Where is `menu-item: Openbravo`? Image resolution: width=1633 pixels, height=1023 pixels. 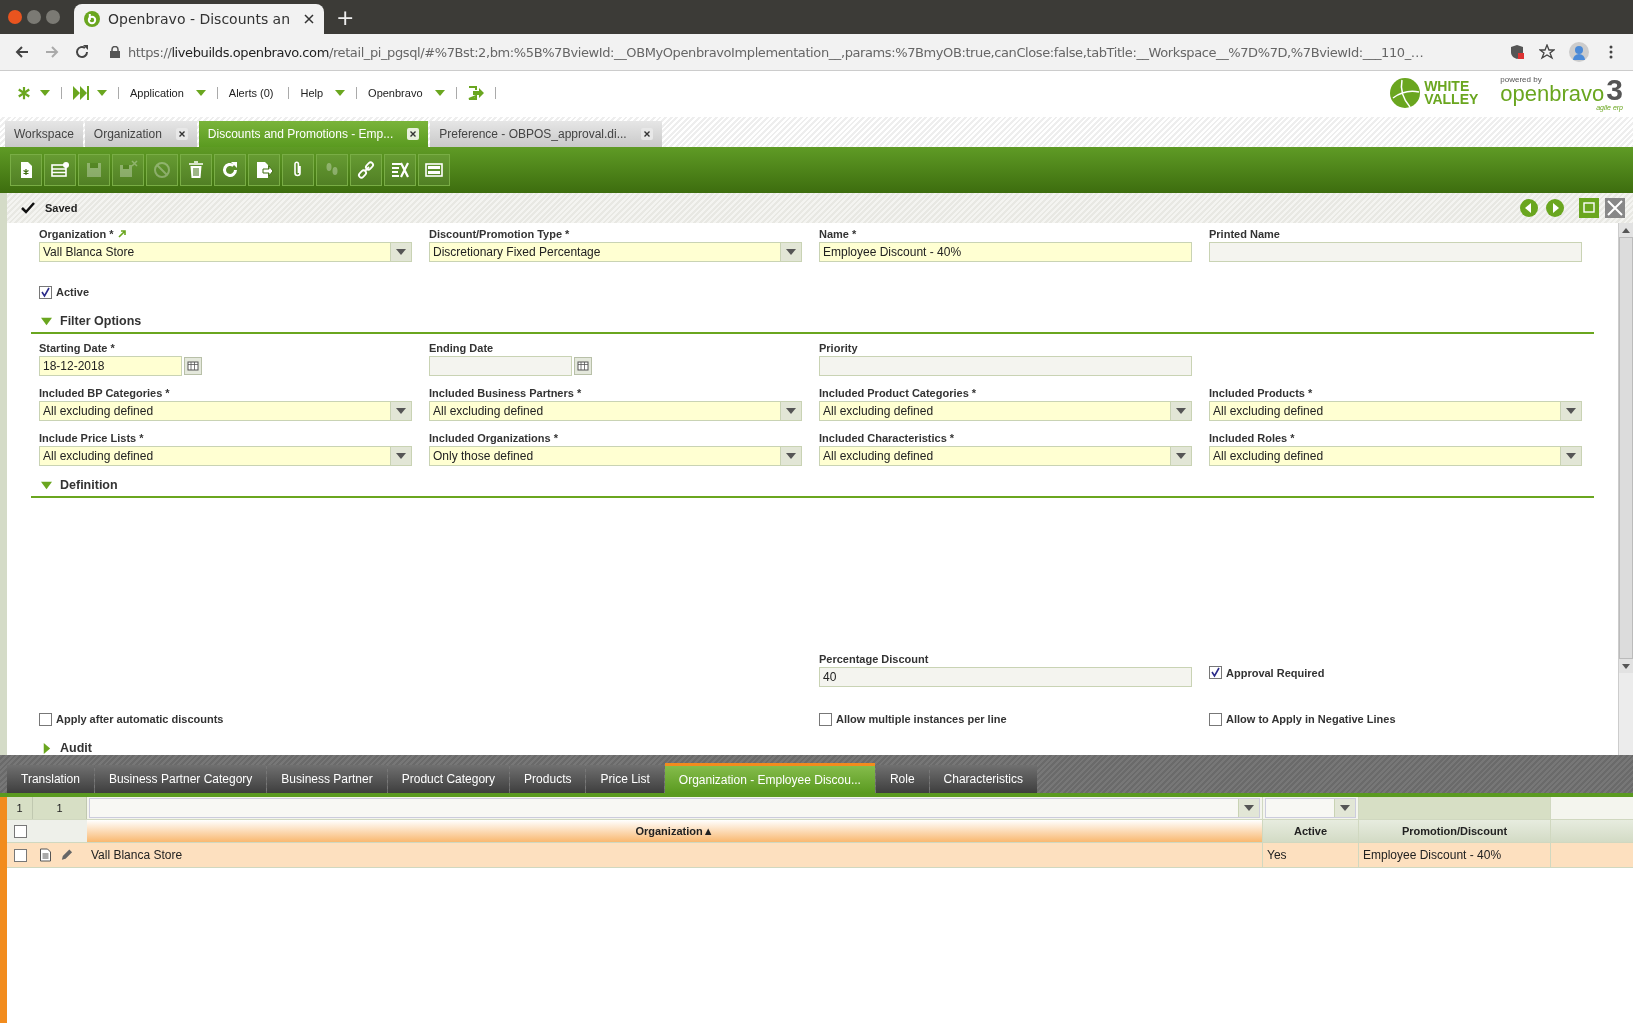
menu-item: Openbravo is located at coordinates (395, 93).